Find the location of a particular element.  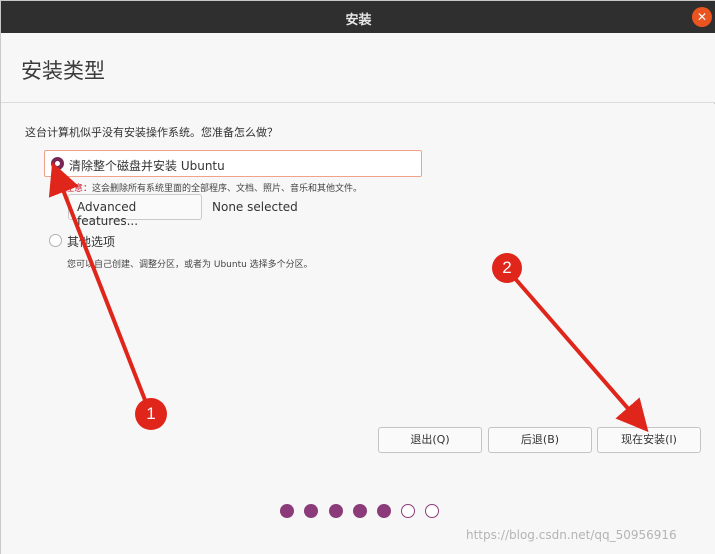

title-bar: 安装 ✕ is located at coordinates (358, 17).